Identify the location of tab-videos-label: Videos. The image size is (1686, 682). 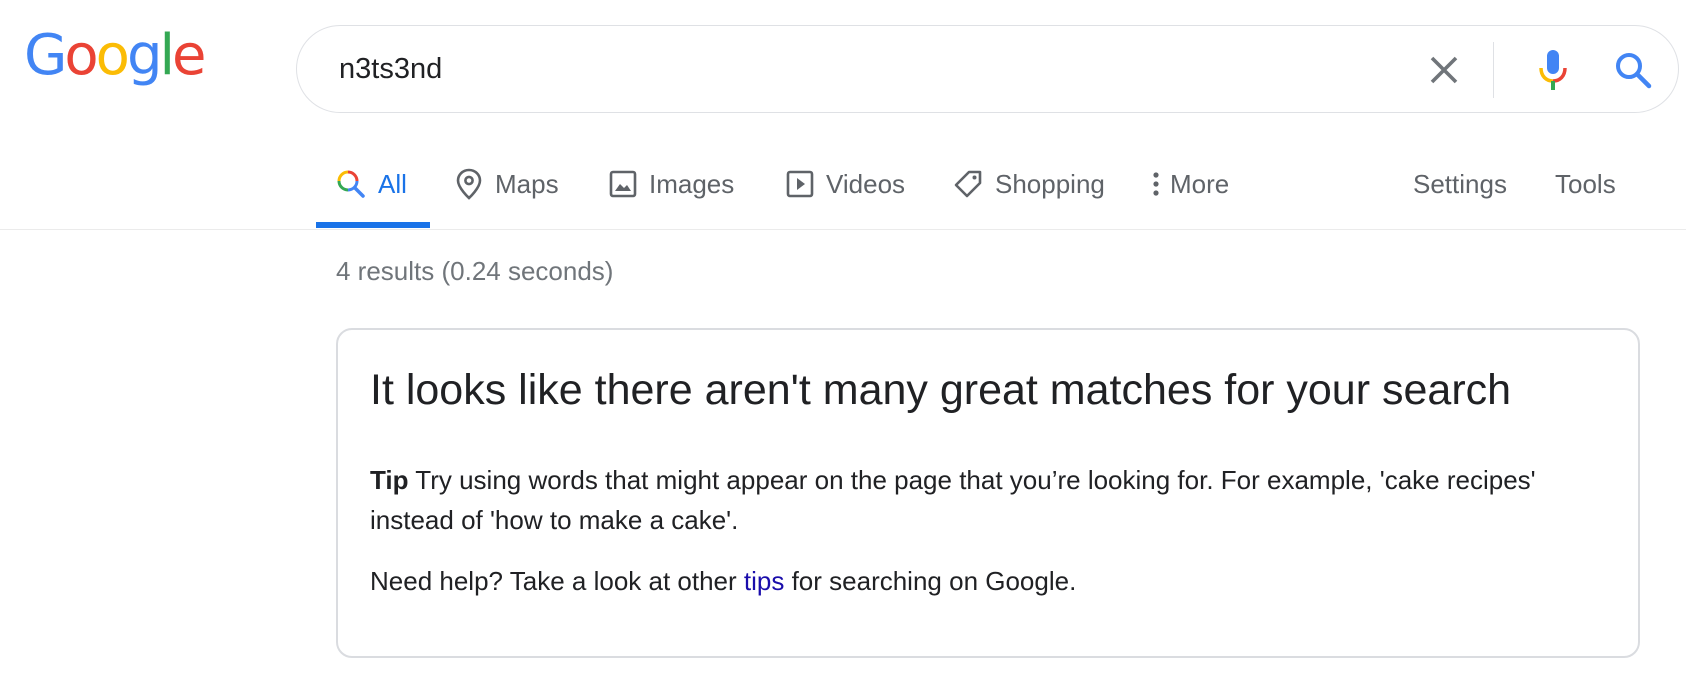
(866, 183).